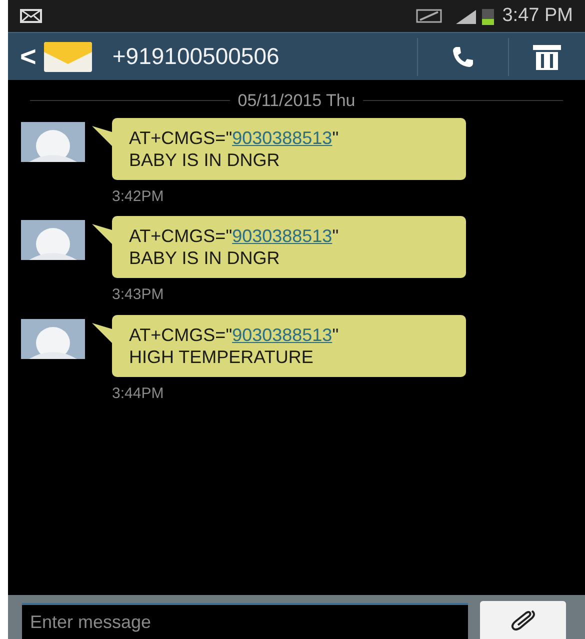  What do you see at coordinates (537, 16) in the screenshot?
I see `status-time: 3:47 PM` at bounding box center [537, 16].